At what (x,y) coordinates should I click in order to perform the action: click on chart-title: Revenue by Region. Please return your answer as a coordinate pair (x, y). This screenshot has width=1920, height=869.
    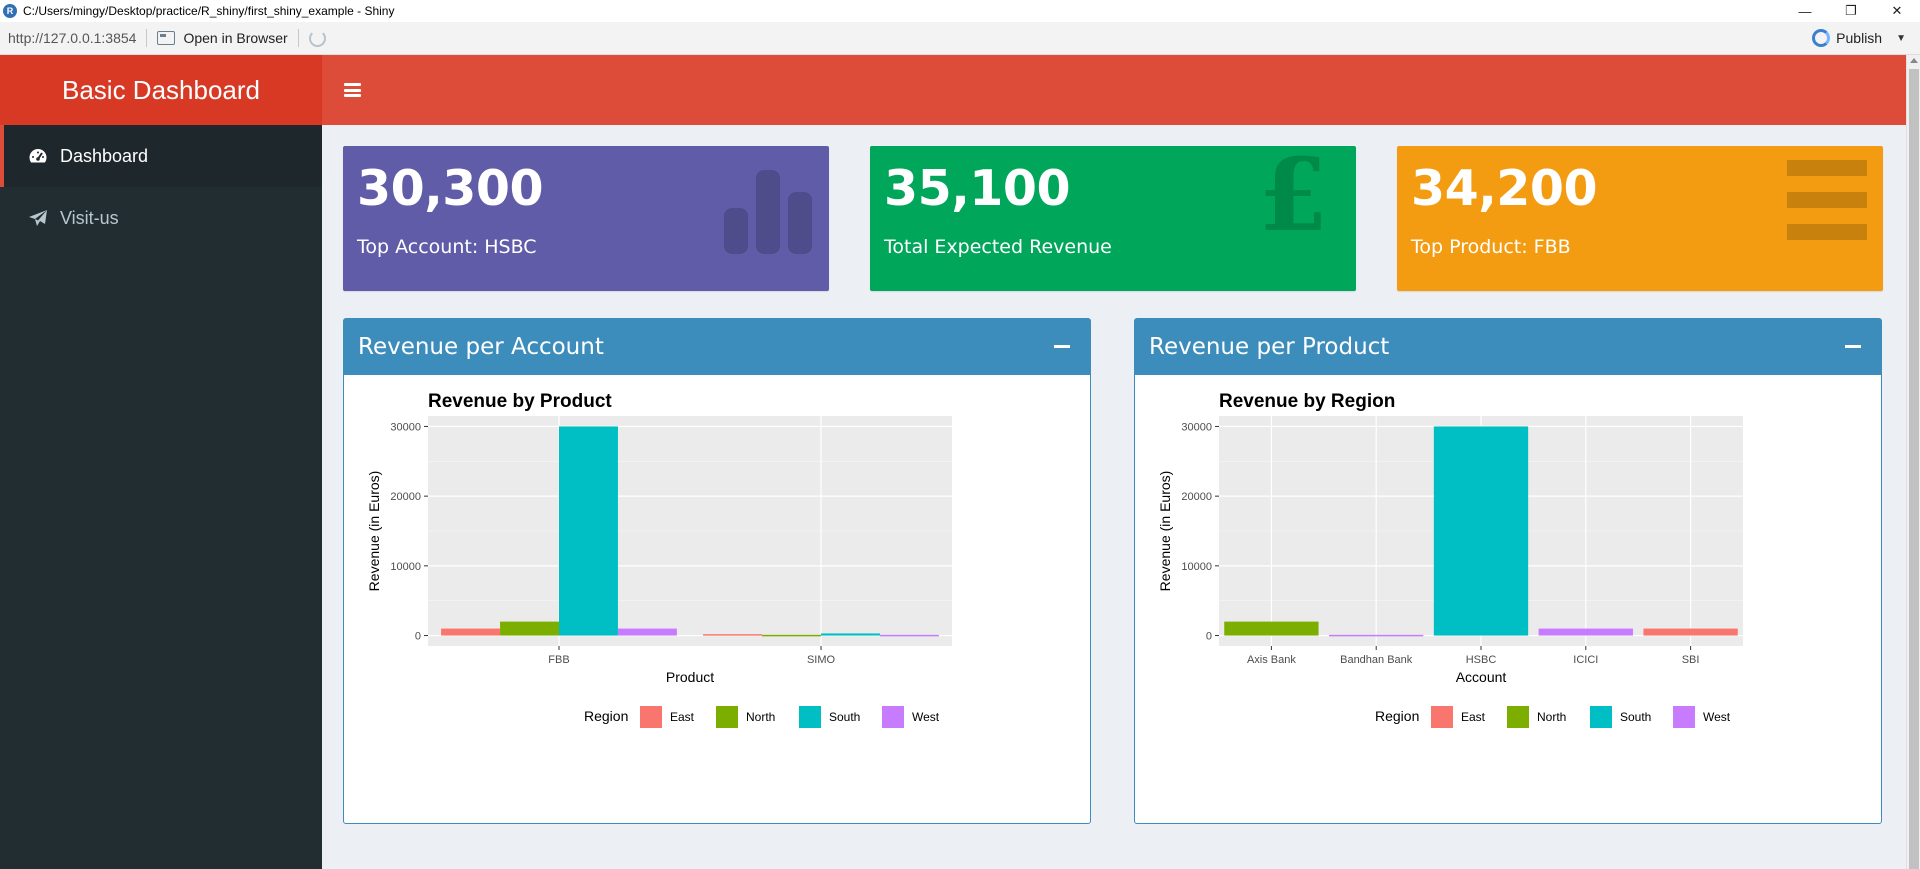
    Looking at the image, I should click on (1307, 401).